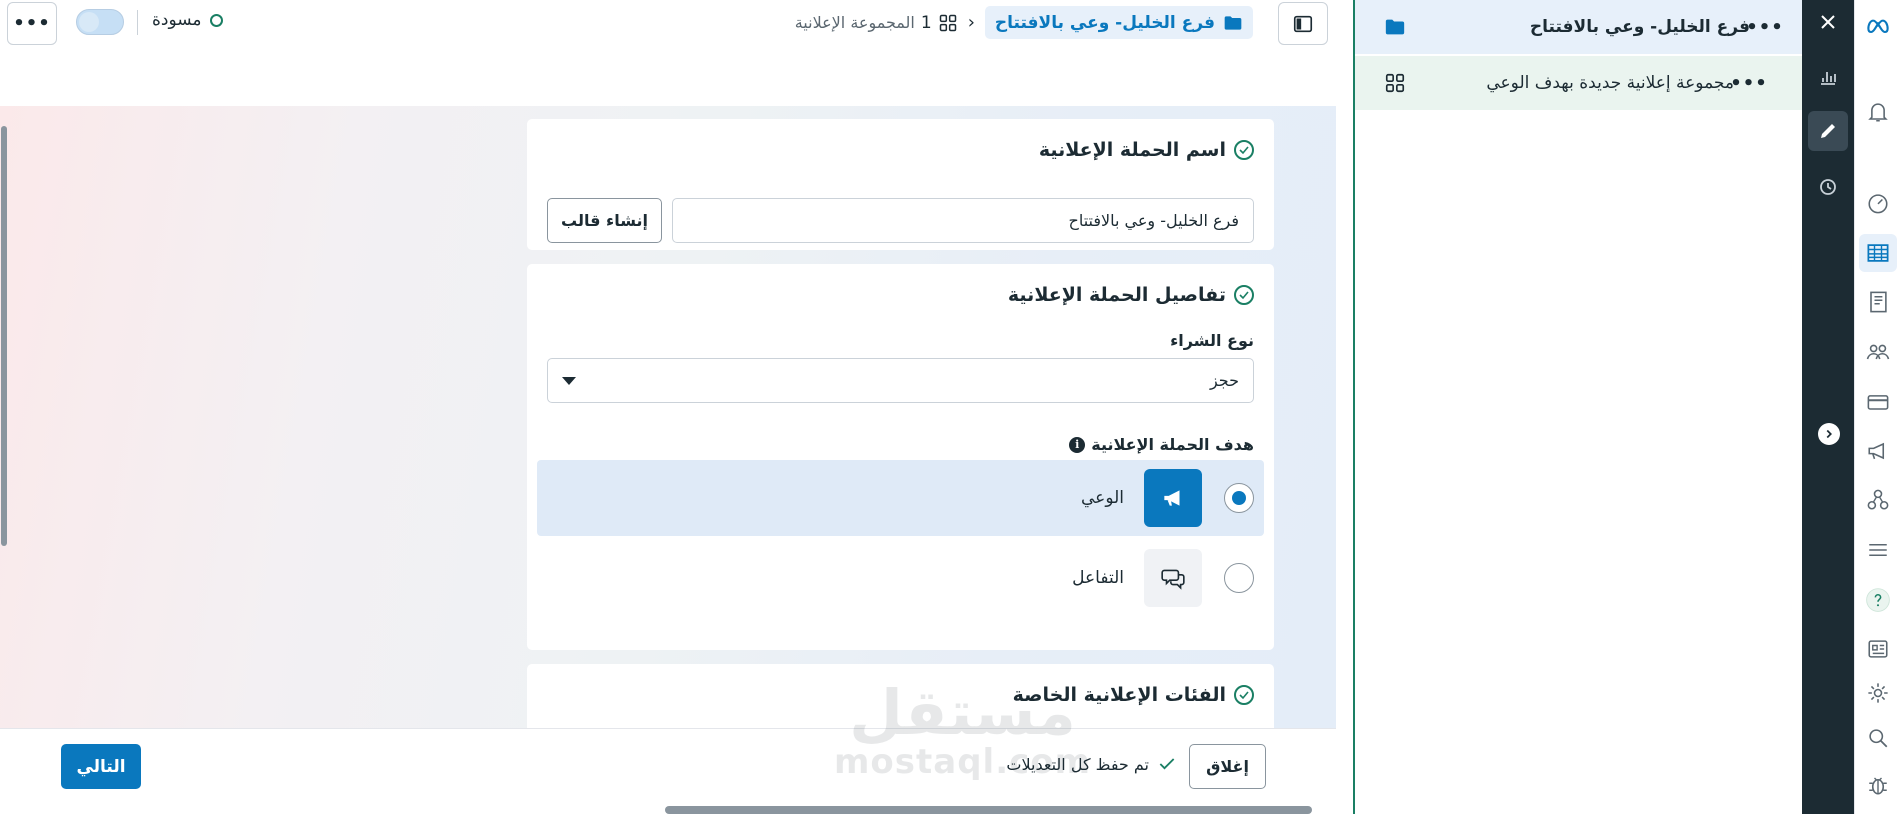 The width and height of the screenshot is (1901, 814). What do you see at coordinates (900, 498) in the screenshot?
I see `objective-option-awareness: الوعي` at bounding box center [900, 498].